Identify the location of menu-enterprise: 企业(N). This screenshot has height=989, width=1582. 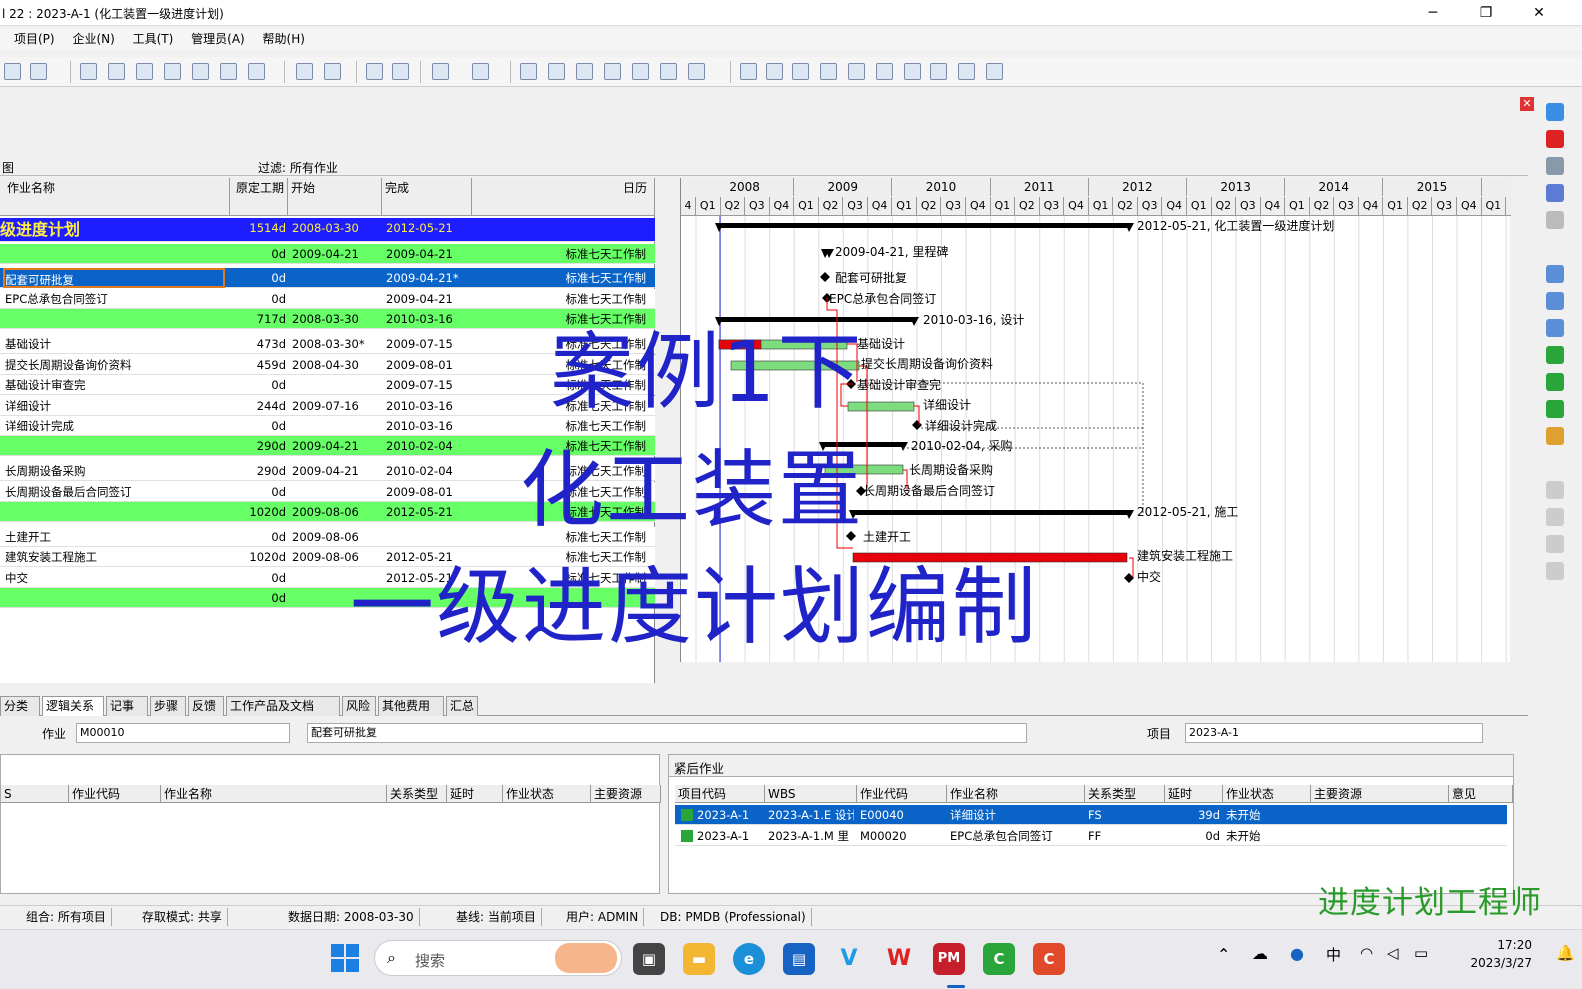
(93, 39).